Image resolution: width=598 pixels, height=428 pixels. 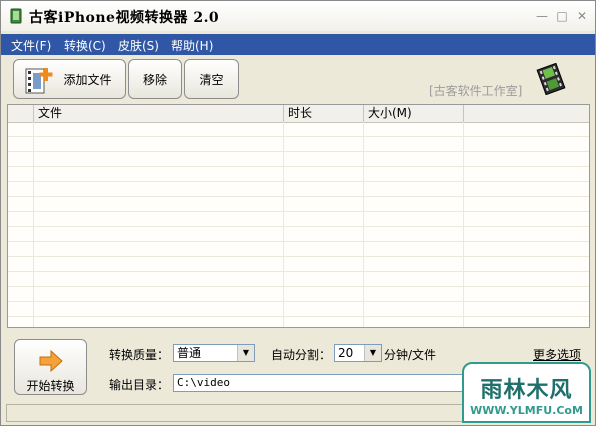 What do you see at coordinates (124, 18) in the screenshot?
I see `window-title: 古客iPhone视频转换器 2.0` at bounding box center [124, 18].